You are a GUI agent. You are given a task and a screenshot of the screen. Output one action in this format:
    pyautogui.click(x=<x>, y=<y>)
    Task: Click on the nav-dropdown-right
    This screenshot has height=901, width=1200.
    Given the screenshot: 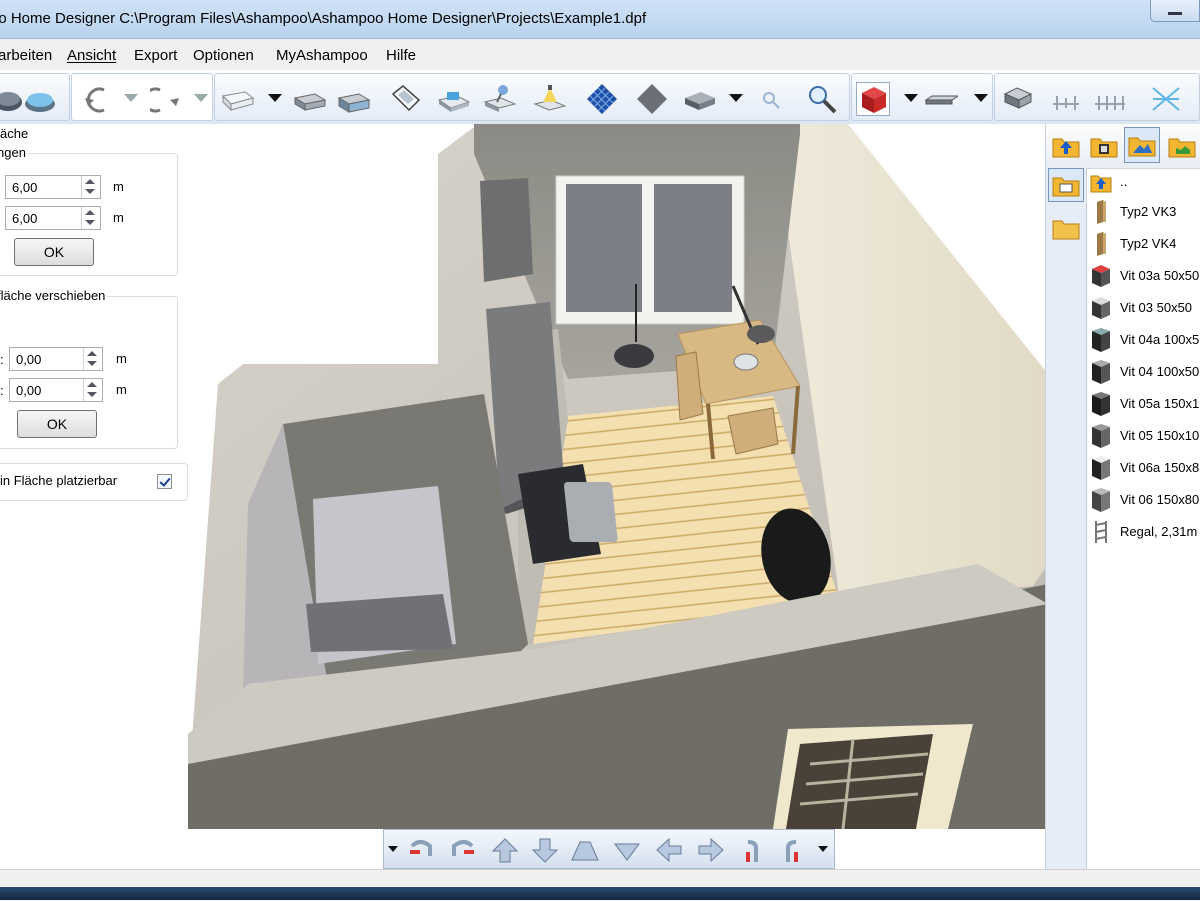 What is the action you would take?
    pyautogui.click(x=823, y=849)
    